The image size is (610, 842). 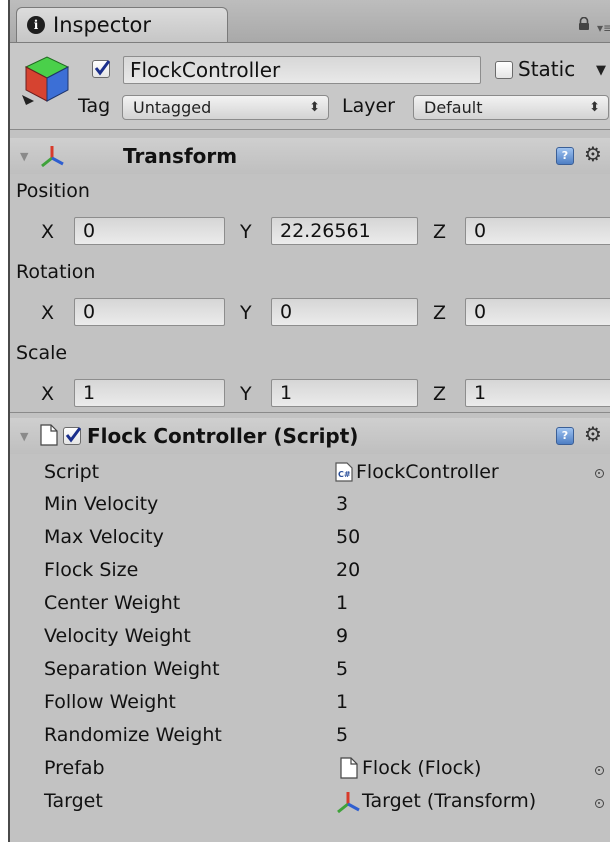 What do you see at coordinates (72, 472) in the screenshot?
I see `property-label: Script` at bounding box center [72, 472].